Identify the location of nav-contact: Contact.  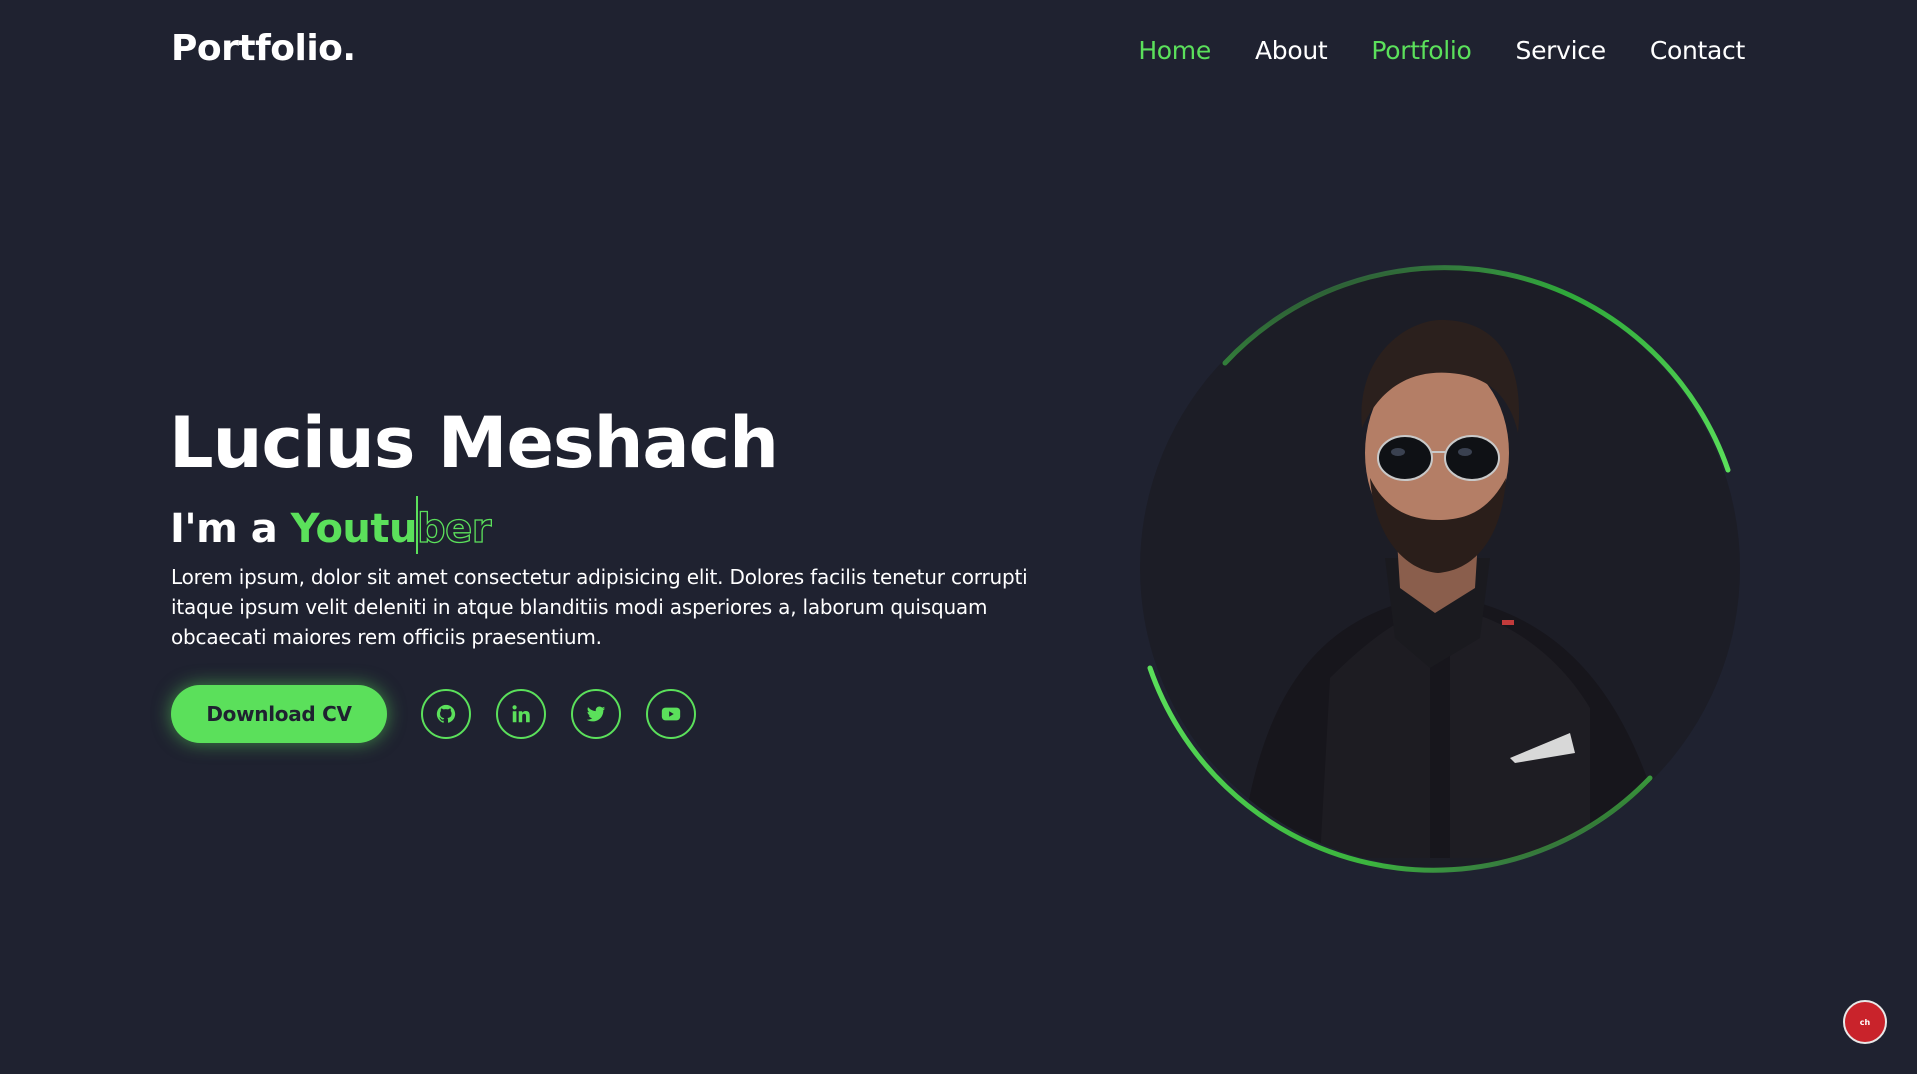
(1697, 50).